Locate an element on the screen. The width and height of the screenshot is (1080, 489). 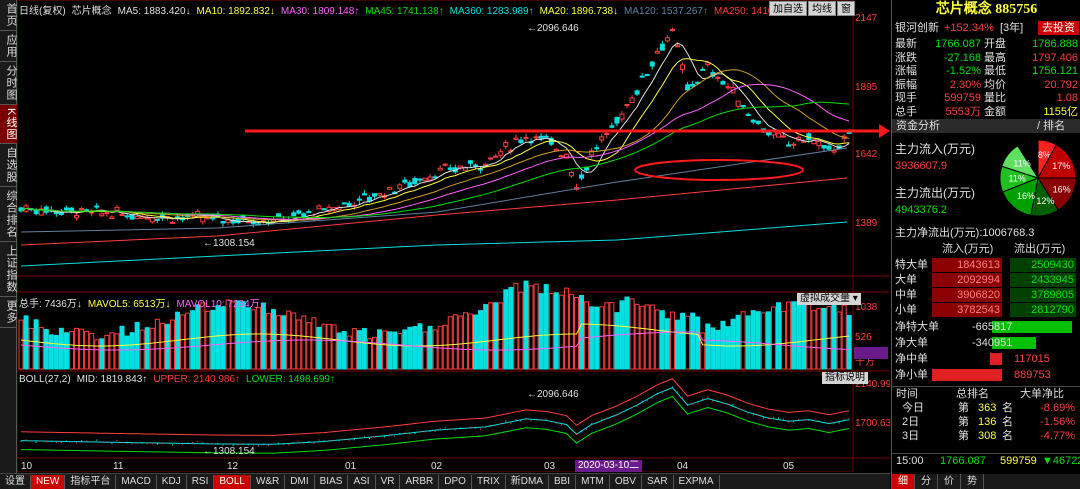
indicator-tab-dpo: DPO is located at coordinates (455, 481).